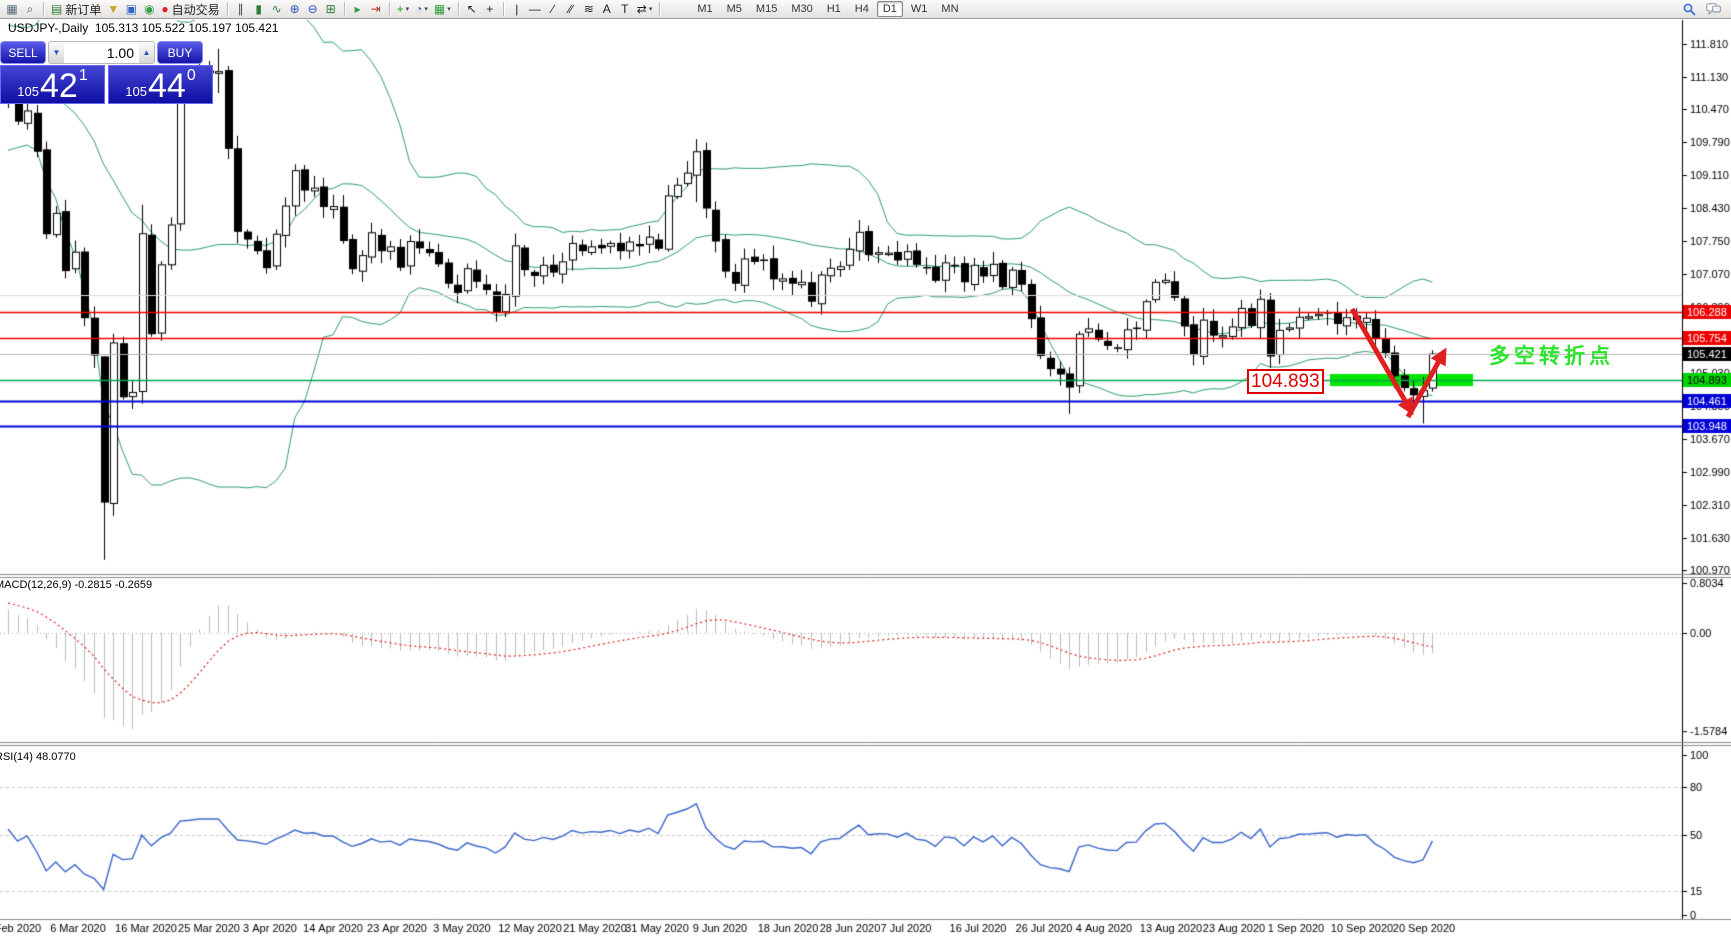 This screenshot has height=936, width=1731. What do you see at coordinates (1551, 355) in the screenshot?
I see `turning-point-annotation: 多空转折点` at bounding box center [1551, 355].